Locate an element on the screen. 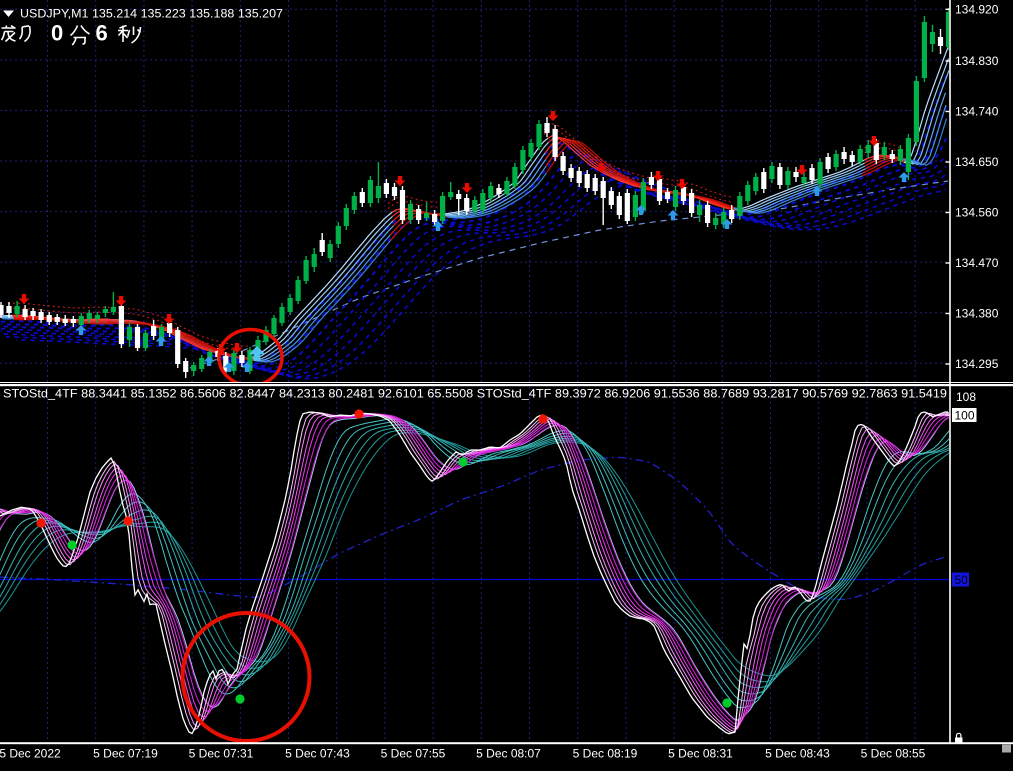 The width and height of the screenshot is (1013, 771). svg-text: 134.830 is located at coordinates (977, 61).